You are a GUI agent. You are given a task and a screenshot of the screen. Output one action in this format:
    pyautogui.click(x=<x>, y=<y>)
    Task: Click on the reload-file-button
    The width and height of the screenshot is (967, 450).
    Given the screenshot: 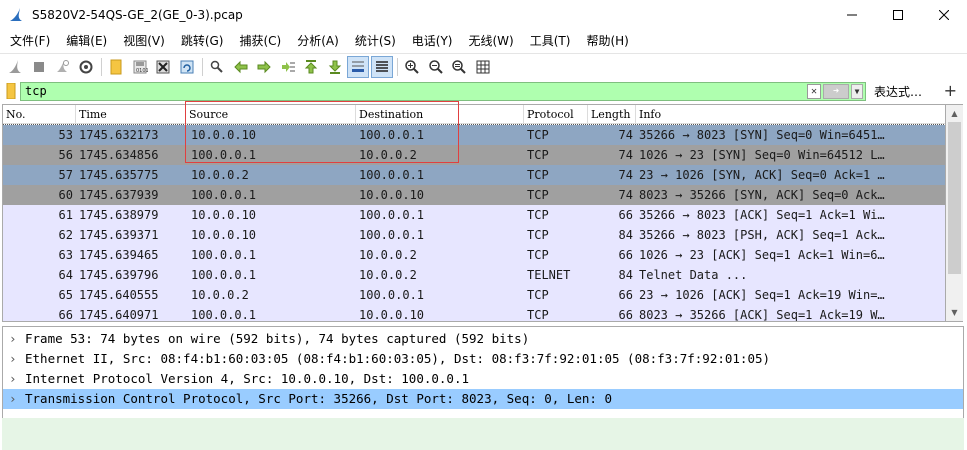 What is the action you would take?
    pyautogui.click(x=187, y=67)
    